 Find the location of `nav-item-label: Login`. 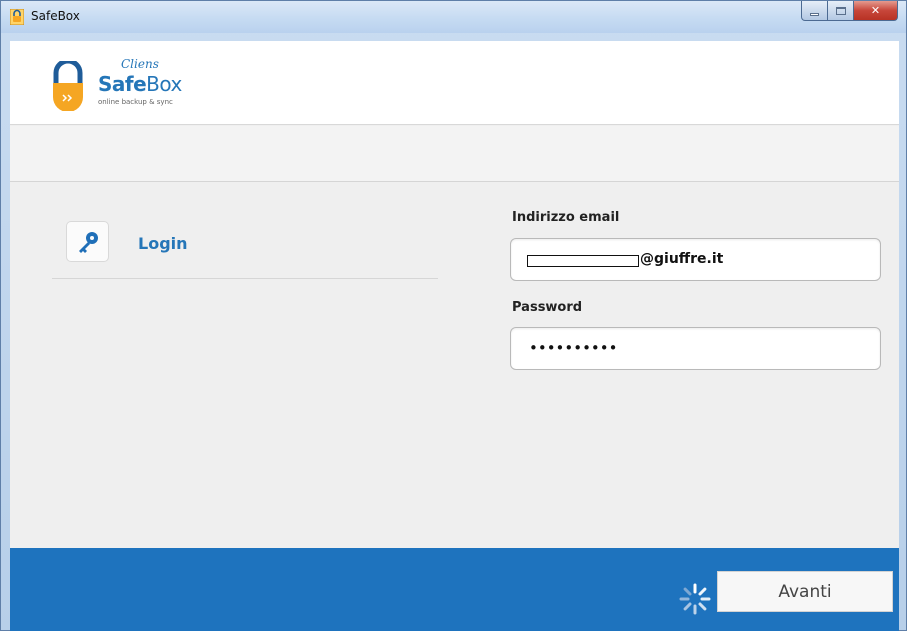

nav-item-label: Login is located at coordinates (163, 243).